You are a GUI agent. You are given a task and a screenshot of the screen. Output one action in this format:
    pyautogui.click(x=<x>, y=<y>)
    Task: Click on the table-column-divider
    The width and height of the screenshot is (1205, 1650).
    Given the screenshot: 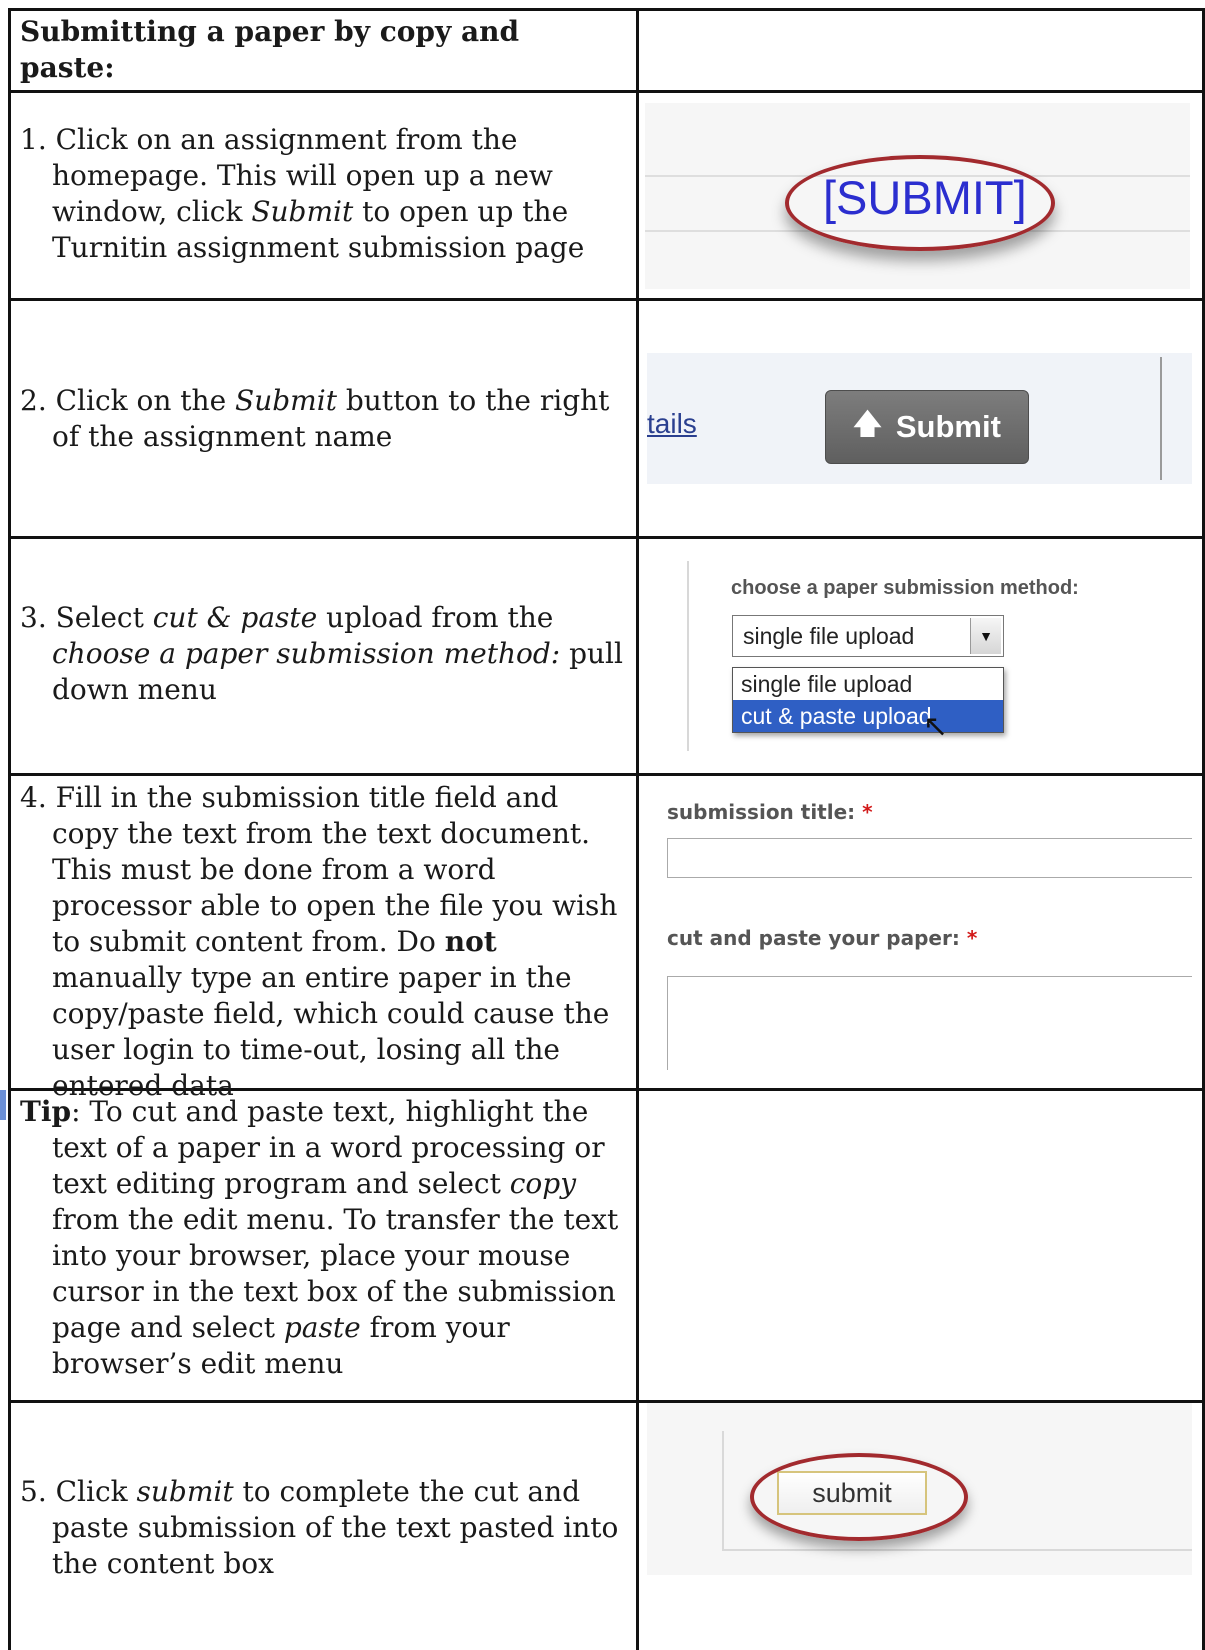 What is the action you would take?
    pyautogui.click(x=637, y=829)
    